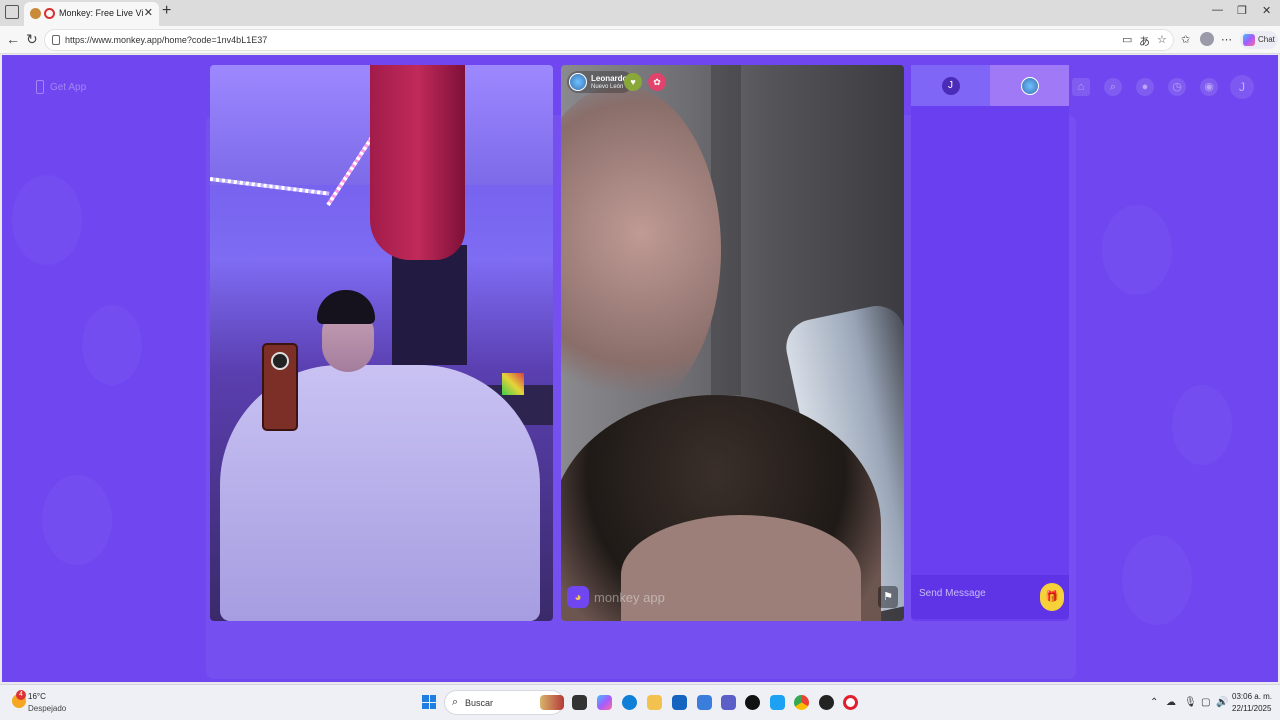  I want to click on me-avatar: J, so click(950, 85).